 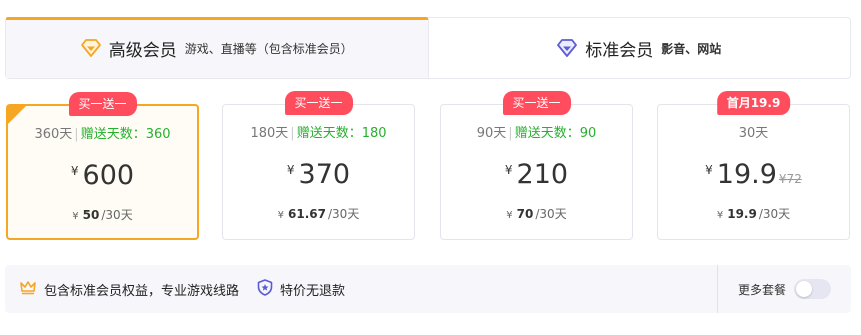 I want to click on plan-unit-price: ¥61.67/30天, so click(x=318, y=213).